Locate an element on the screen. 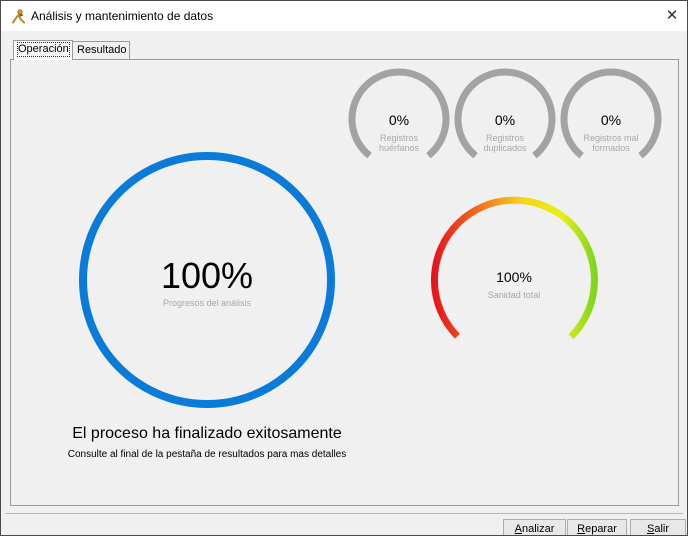  tab-resultado-label: Resultado is located at coordinates (102, 50).